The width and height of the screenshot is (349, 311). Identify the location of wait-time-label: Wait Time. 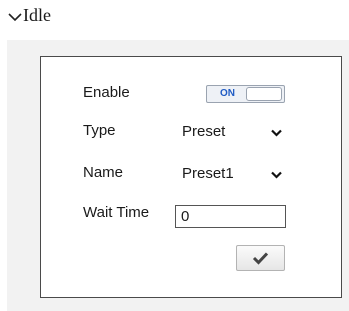
(116, 212).